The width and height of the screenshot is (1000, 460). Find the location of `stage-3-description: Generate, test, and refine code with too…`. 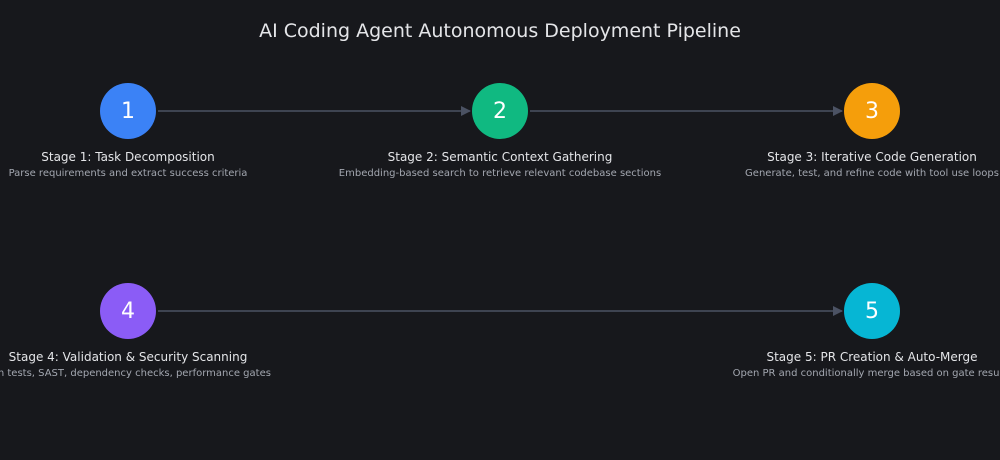

stage-3-description: Generate, test, and refine code with too… is located at coordinates (872, 173).